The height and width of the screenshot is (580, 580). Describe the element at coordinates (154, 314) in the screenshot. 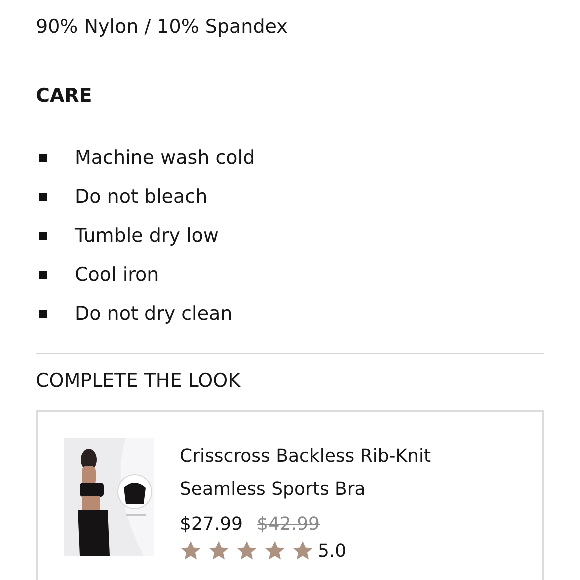

I see `care-instruction: Do not dry clean` at that location.